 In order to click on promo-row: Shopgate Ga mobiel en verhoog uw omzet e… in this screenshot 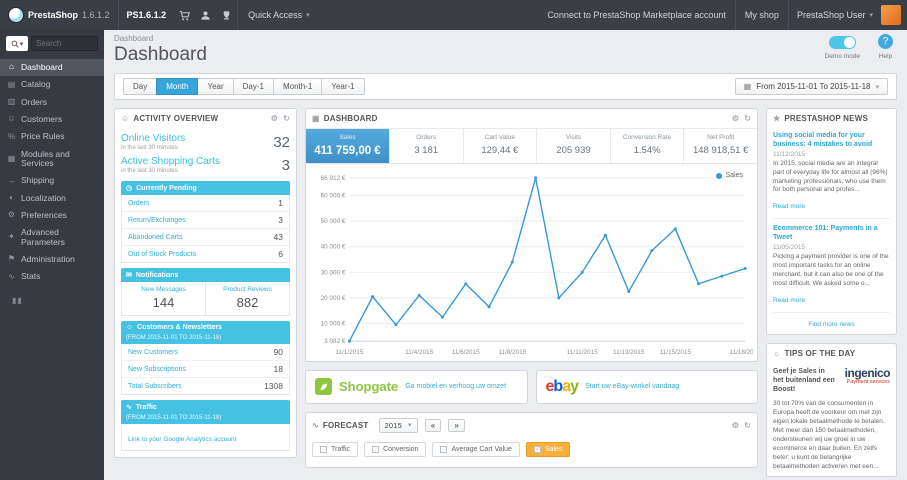, I will do `click(531, 390)`.